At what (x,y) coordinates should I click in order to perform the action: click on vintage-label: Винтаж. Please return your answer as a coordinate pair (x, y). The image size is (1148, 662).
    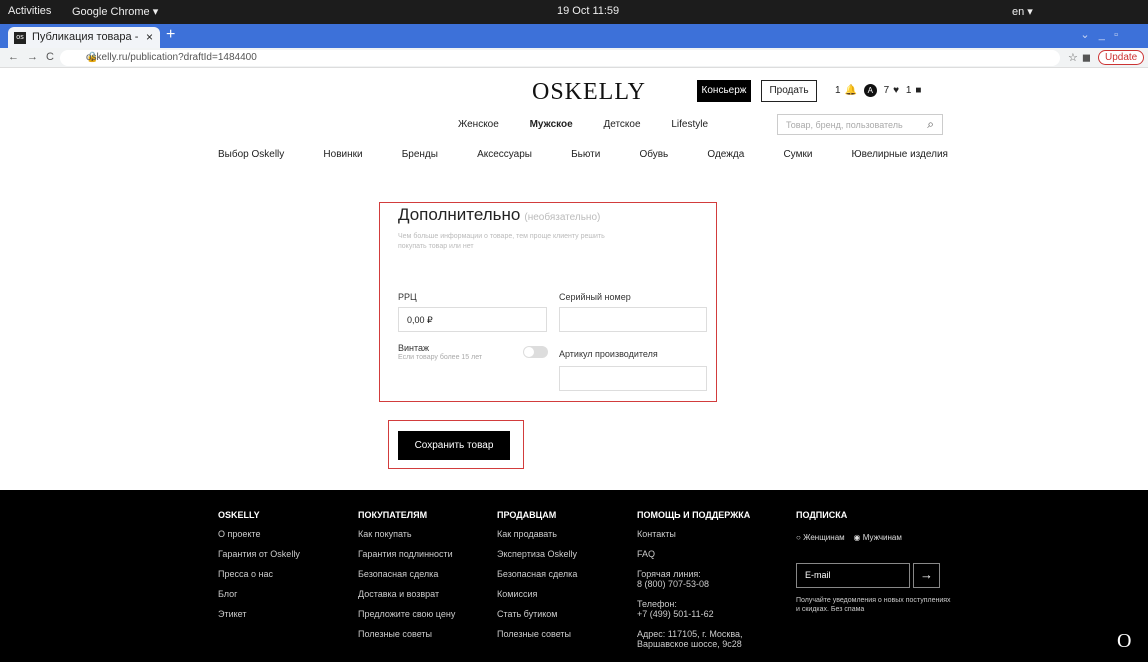
    Looking at the image, I should click on (414, 348).